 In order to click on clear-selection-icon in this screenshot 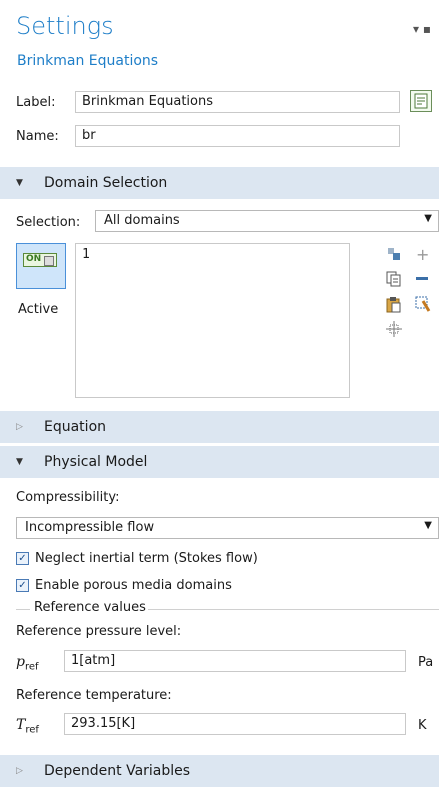, I will do `click(423, 306)`.